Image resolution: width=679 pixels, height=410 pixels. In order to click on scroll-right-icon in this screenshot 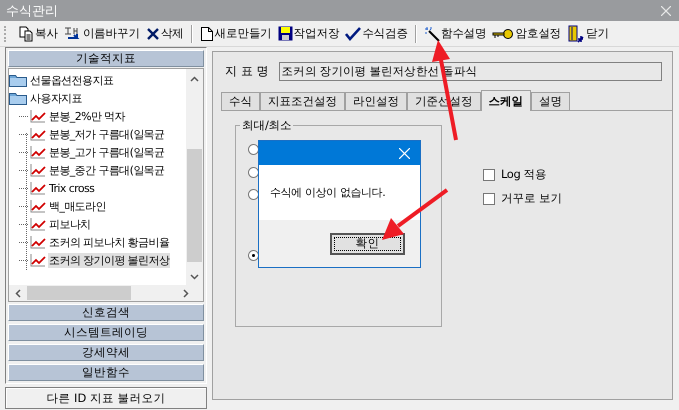, I will do `click(186, 293)`.